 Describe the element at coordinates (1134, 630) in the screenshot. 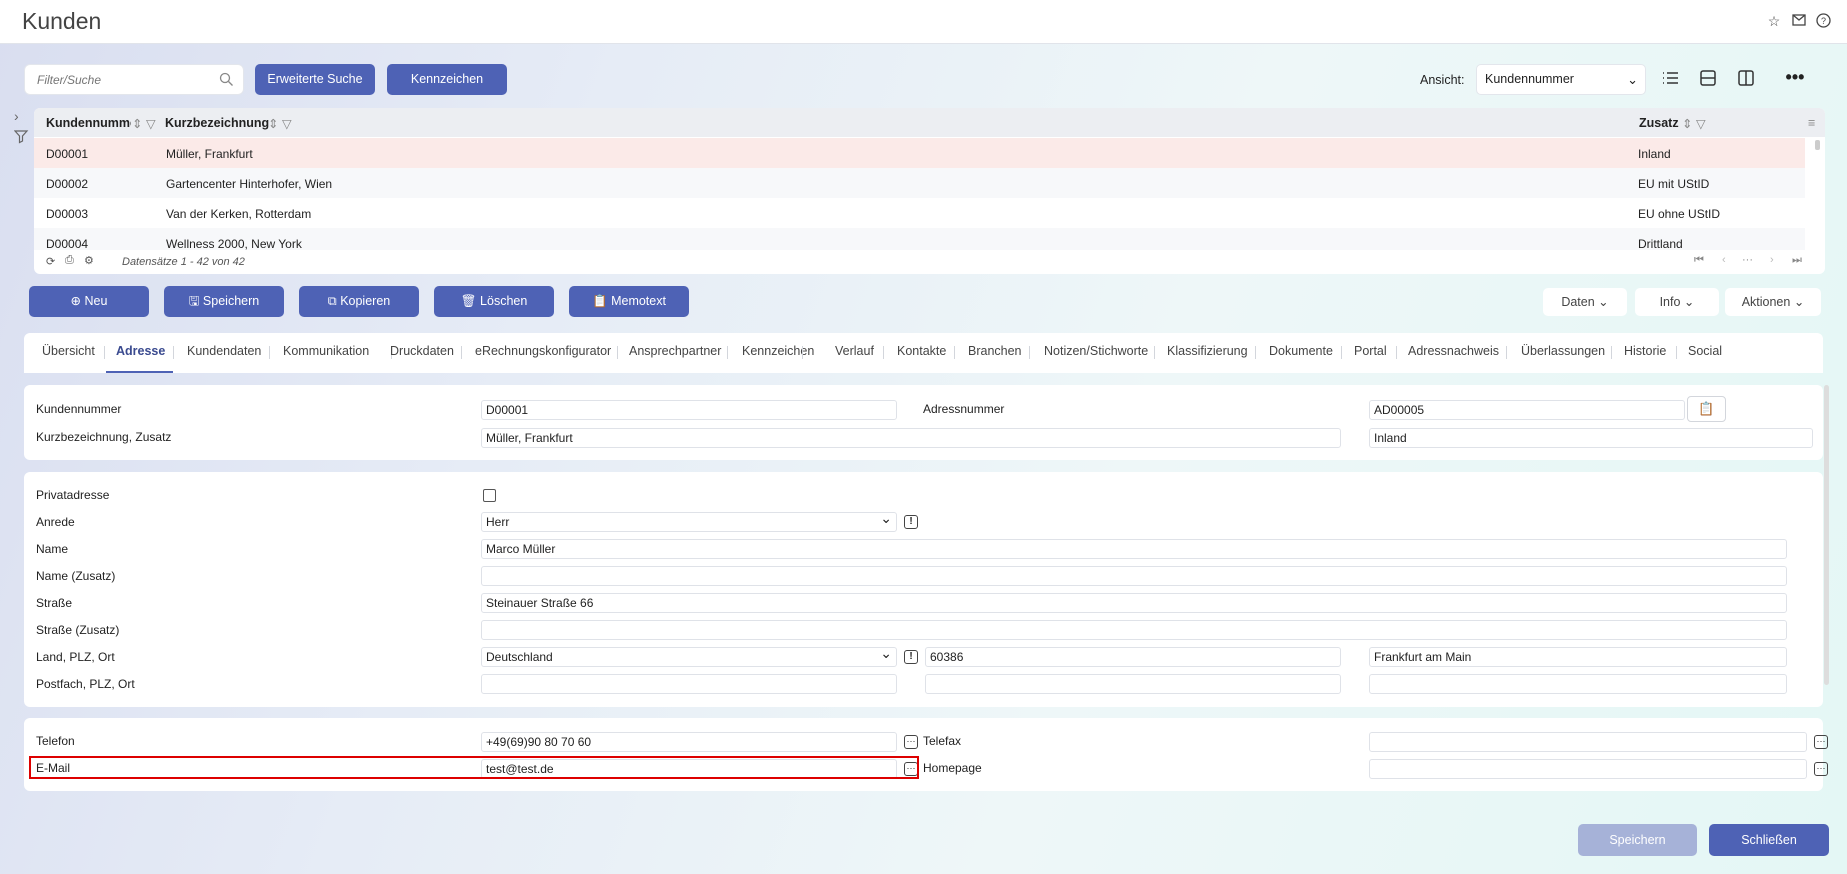

I see `strasse-zusatz-field` at that location.